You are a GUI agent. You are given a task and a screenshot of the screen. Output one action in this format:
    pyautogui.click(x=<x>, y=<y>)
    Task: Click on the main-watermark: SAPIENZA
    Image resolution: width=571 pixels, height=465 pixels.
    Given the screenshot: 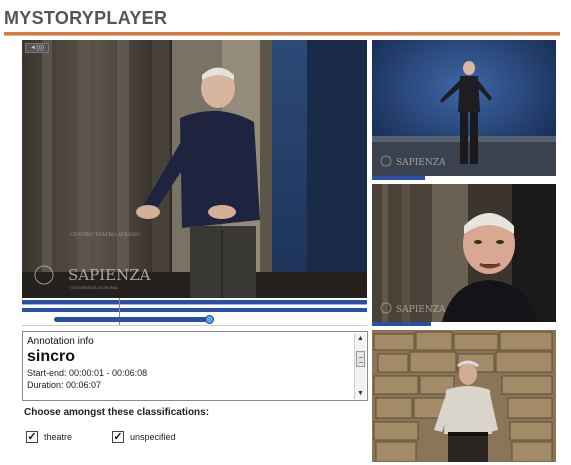 What is the action you would take?
    pyautogui.click(x=109, y=275)
    